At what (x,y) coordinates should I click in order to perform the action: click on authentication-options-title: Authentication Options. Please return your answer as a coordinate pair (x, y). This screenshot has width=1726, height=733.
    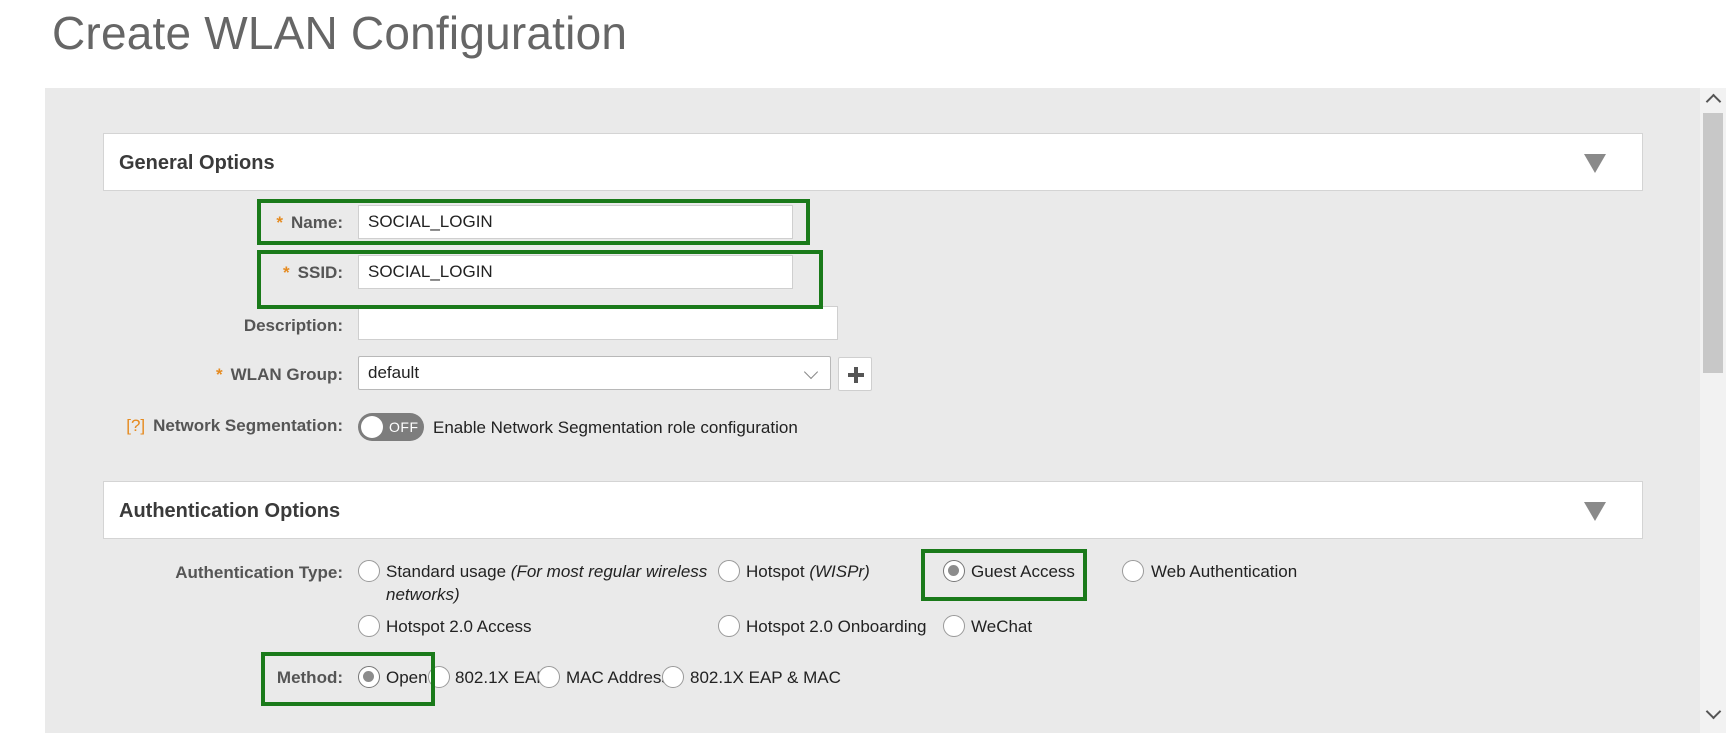
    Looking at the image, I should click on (230, 511).